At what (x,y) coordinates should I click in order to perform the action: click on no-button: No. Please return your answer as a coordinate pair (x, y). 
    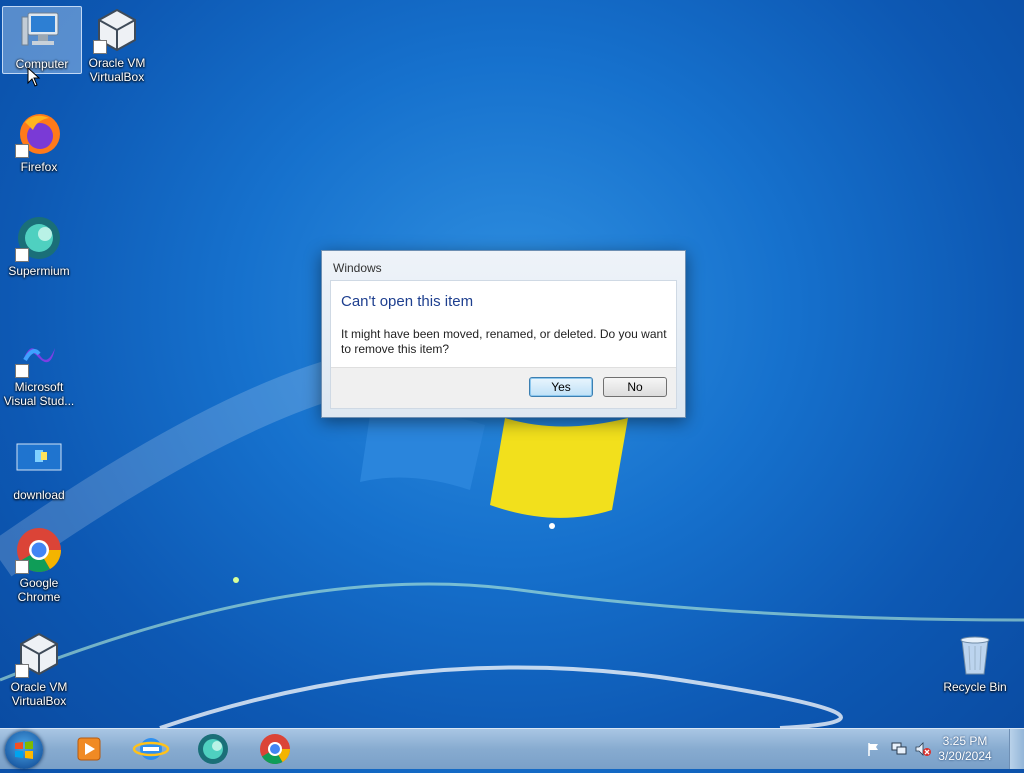
    Looking at the image, I should click on (635, 387).